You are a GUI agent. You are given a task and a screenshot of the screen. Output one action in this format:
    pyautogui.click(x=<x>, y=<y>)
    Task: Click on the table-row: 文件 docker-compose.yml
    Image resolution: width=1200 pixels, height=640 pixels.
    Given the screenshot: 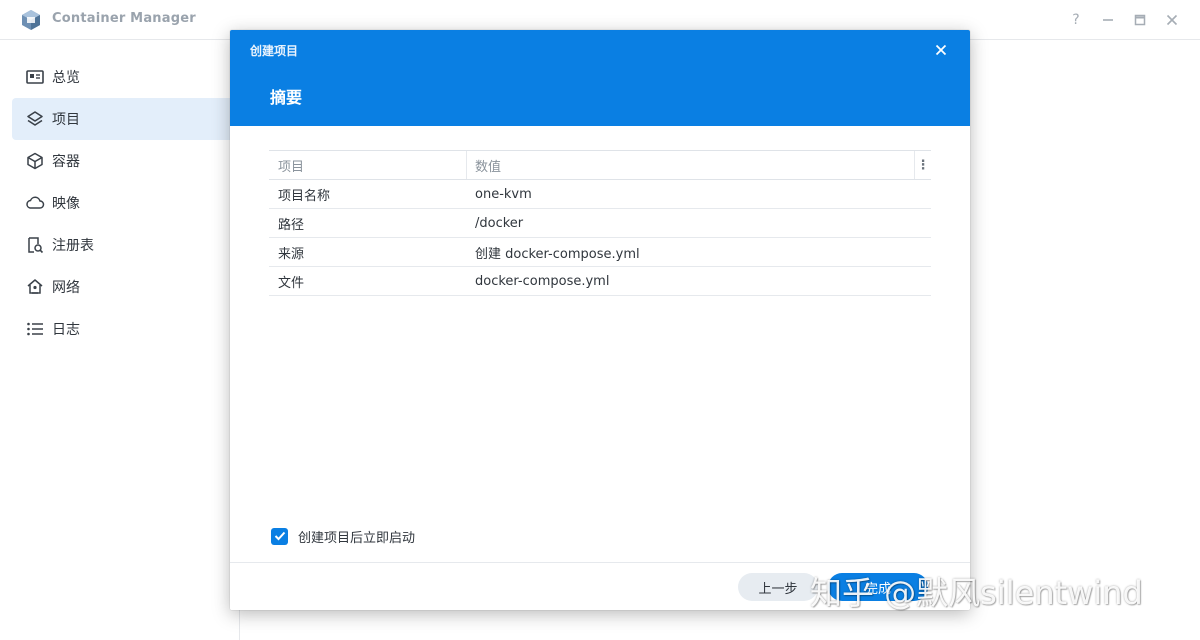 What is the action you would take?
    pyautogui.click(x=600, y=281)
    